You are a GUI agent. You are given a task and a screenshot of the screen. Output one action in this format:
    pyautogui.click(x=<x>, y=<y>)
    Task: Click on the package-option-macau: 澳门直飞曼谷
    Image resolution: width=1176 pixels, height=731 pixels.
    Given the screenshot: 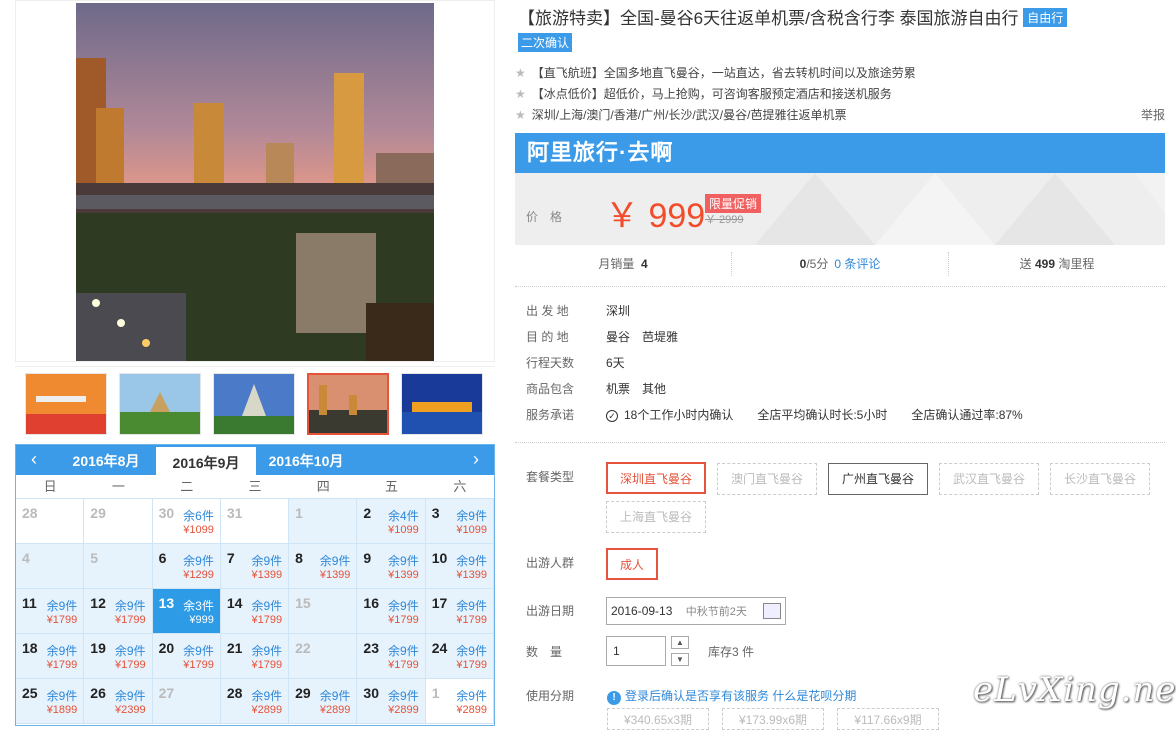 What is the action you would take?
    pyautogui.click(x=767, y=479)
    